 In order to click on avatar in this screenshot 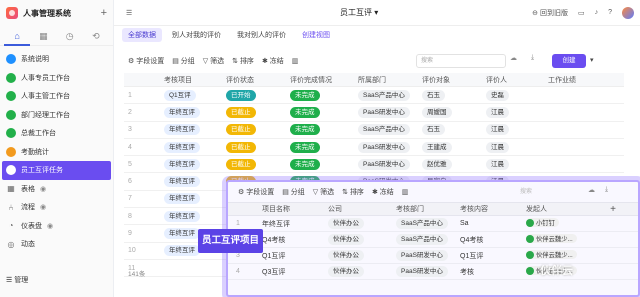, I will do `click(628, 12)`.